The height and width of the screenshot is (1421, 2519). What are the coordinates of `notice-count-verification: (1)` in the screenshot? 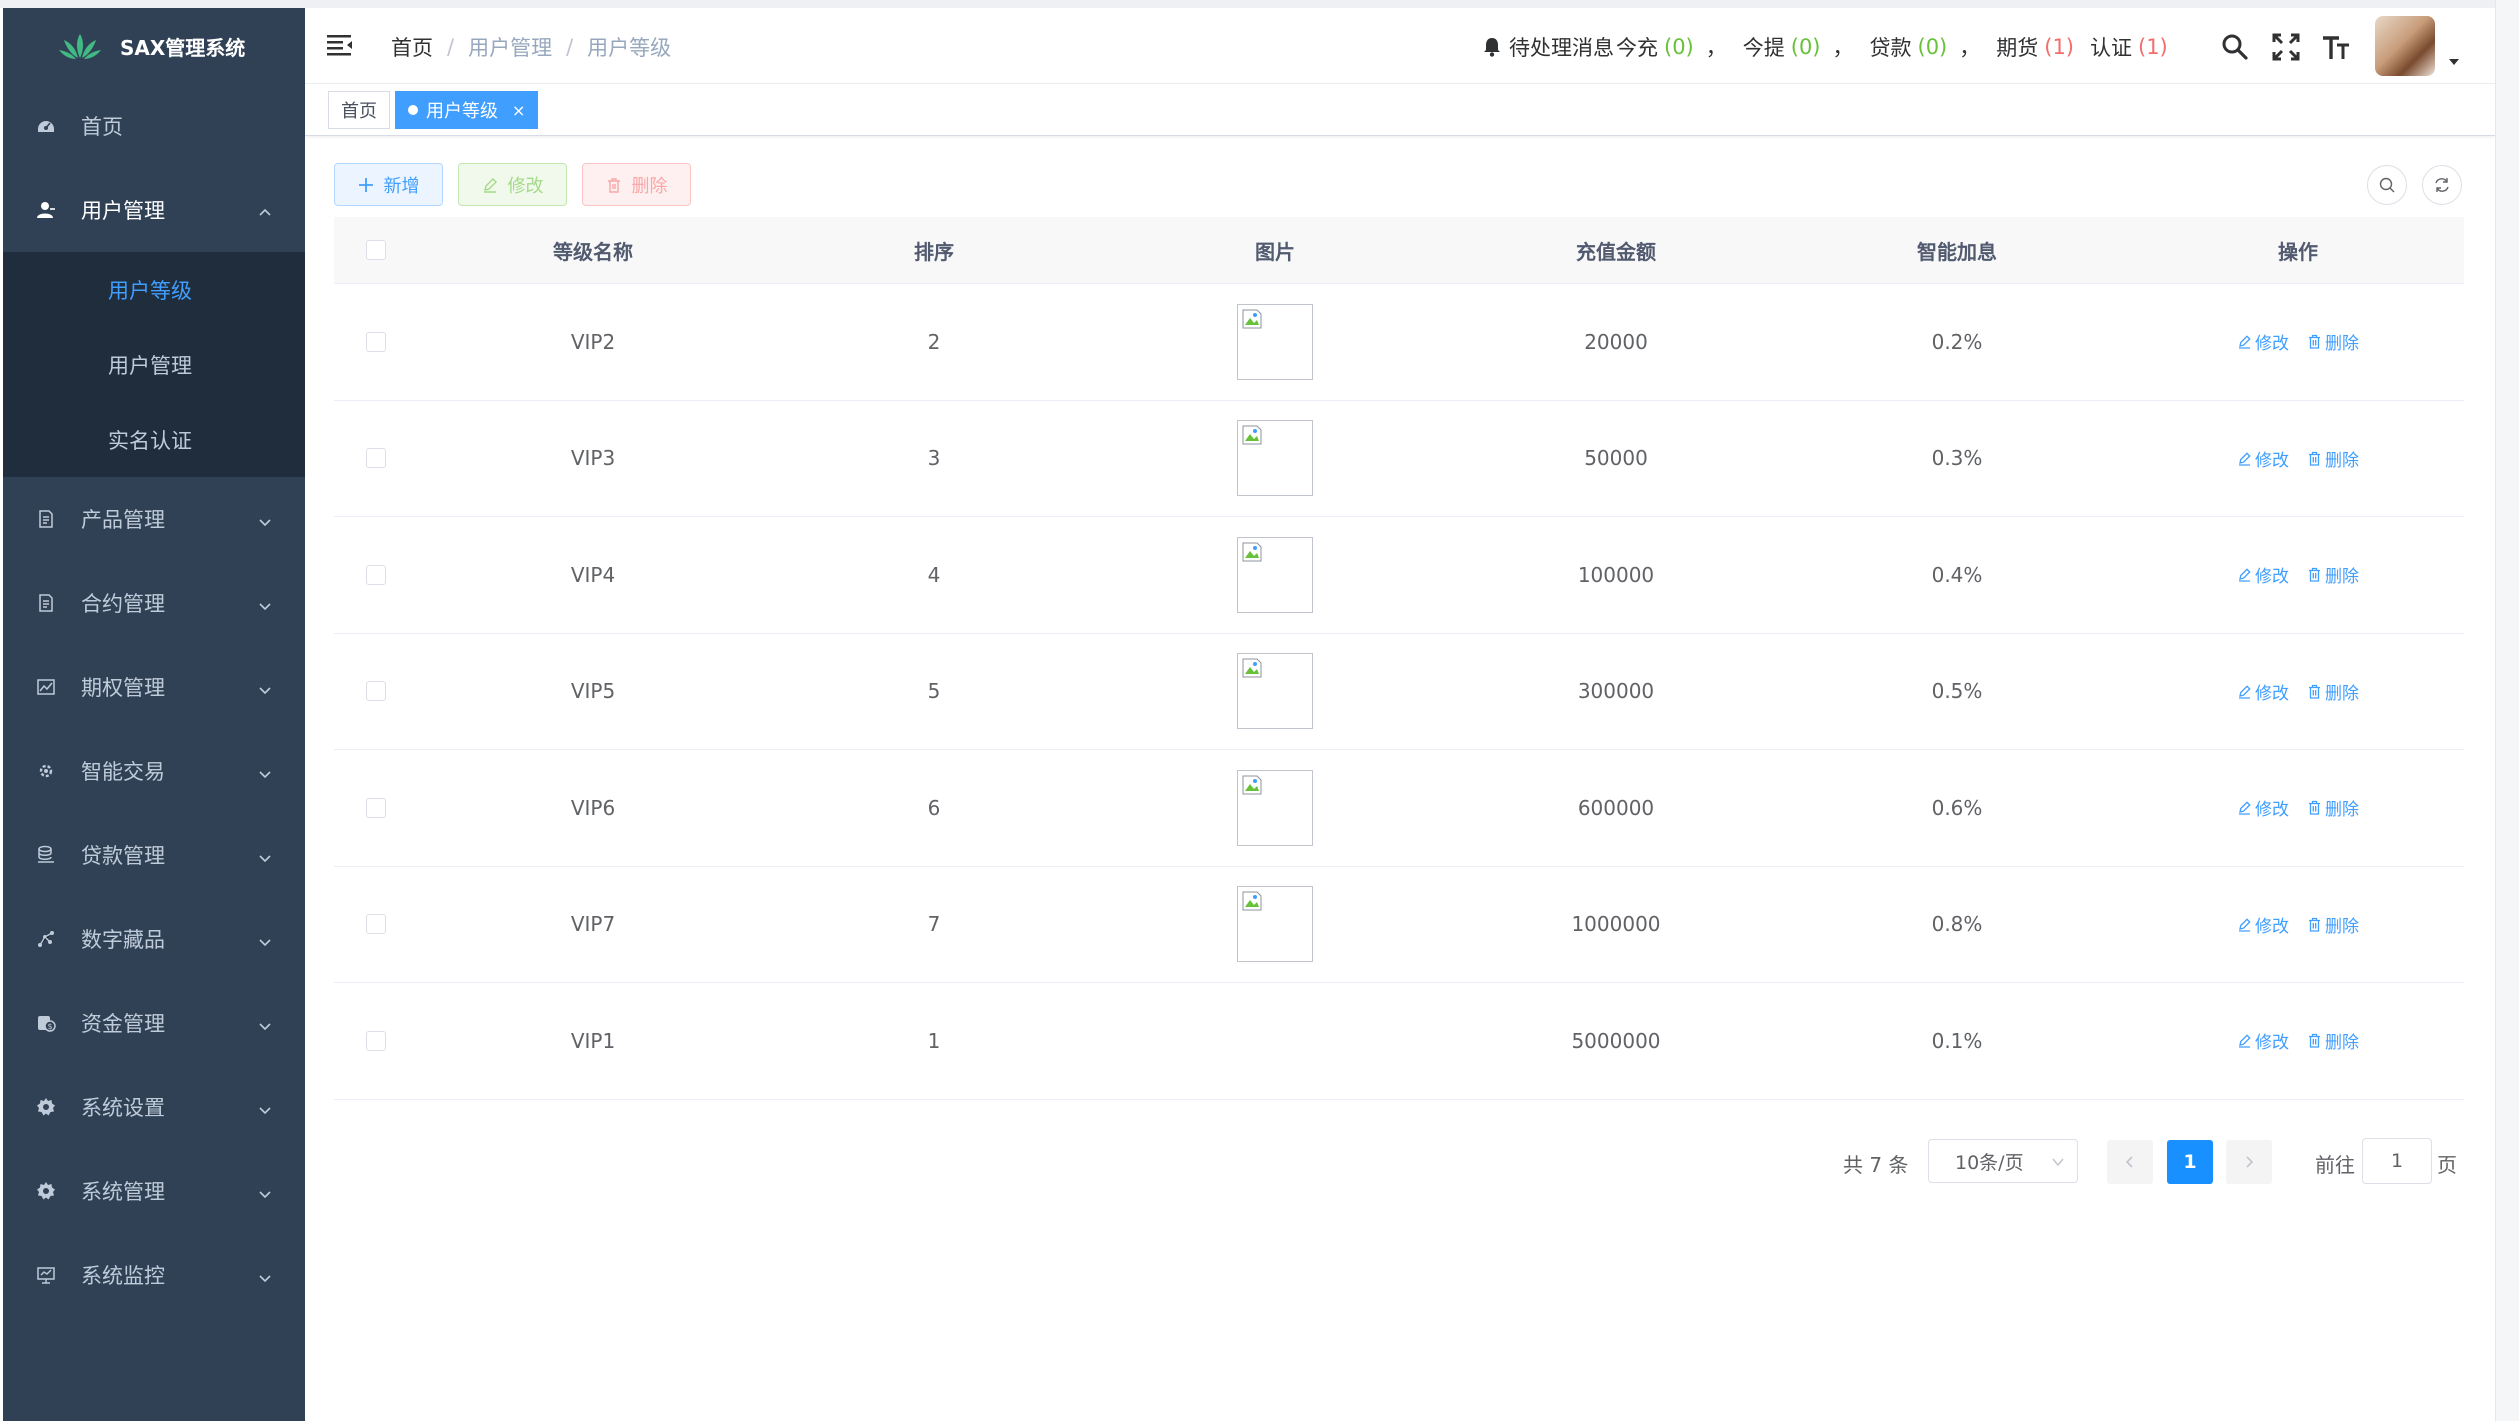 It's located at (2153, 47).